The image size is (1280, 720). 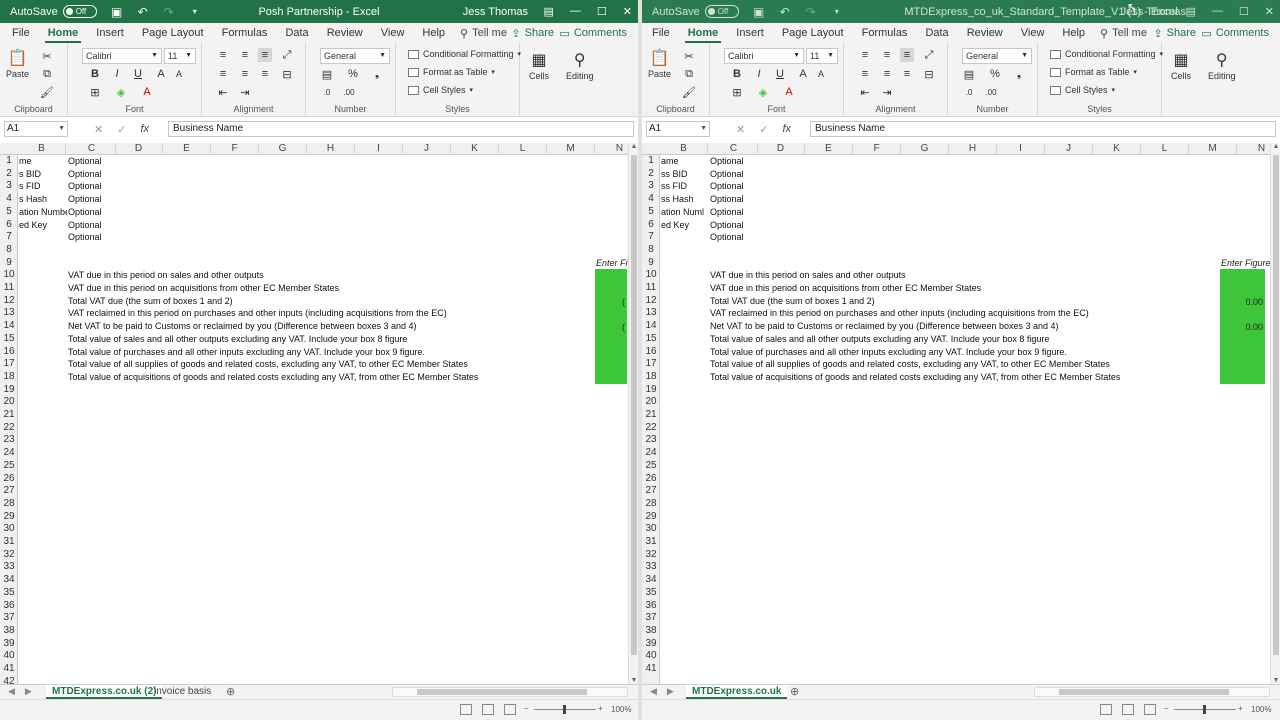 What do you see at coordinates (95, 74) in the screenshot?
I see `bold-icon: B` at bounding box center [95, 74].